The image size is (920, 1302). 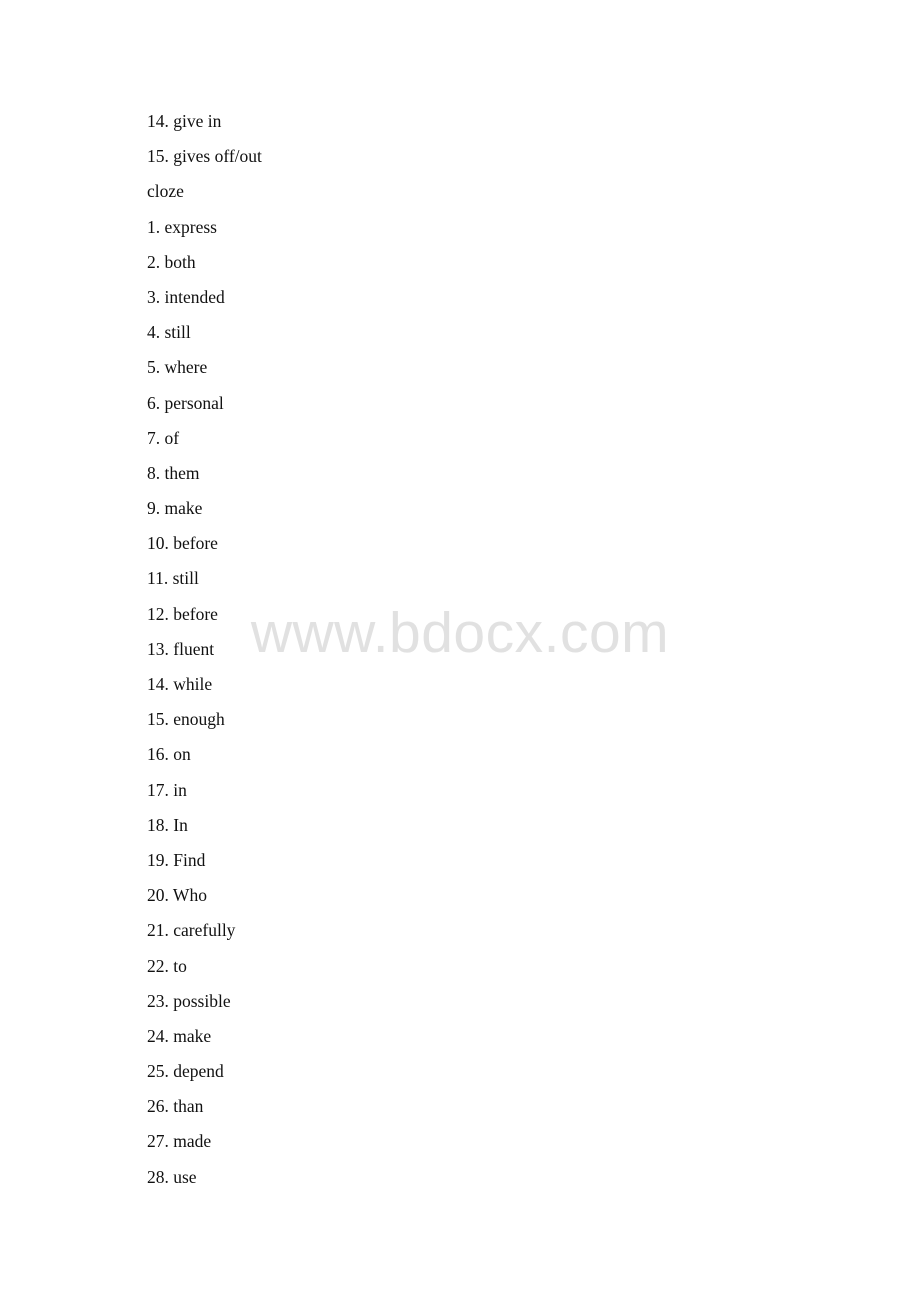 What do you see at coordinates (169, 332) in the screenshot?
I see `answer-line: 4. still` at bounding box center [169, 332].